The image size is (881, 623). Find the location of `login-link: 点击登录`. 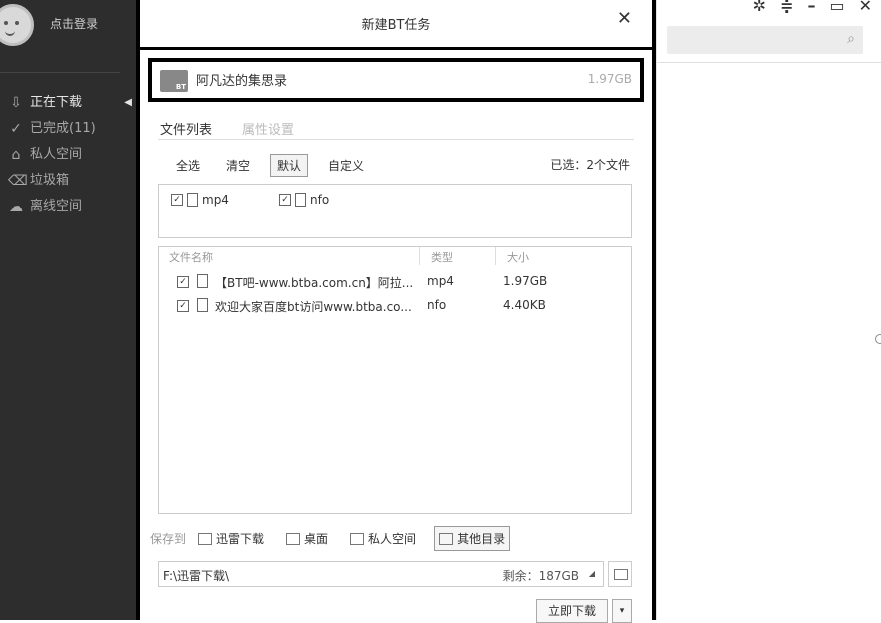

login-link: 点击登录 is located at coordinates (74, 23).